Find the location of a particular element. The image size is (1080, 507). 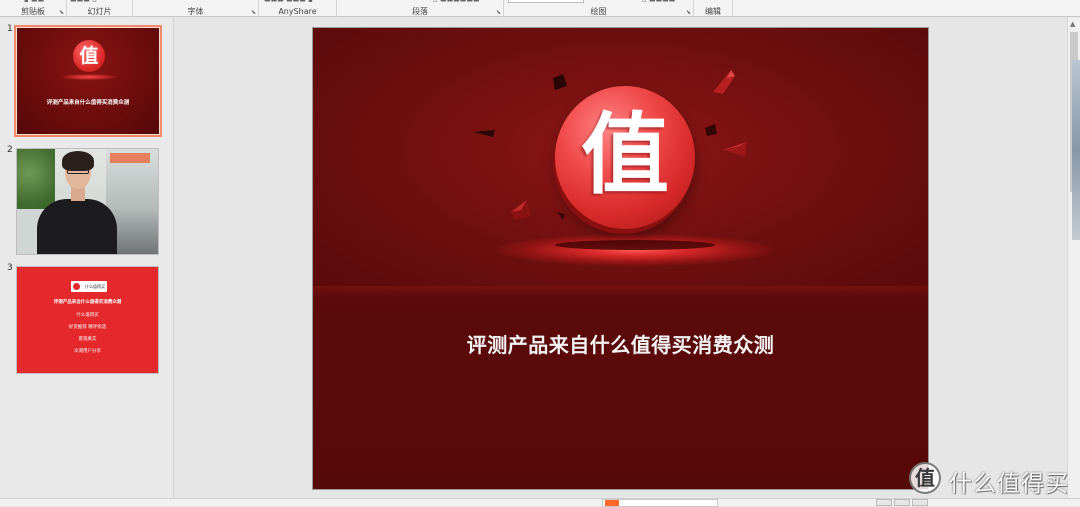

ribbon-group-font: 字体 ⬊ is located at coordinates (196, 8).